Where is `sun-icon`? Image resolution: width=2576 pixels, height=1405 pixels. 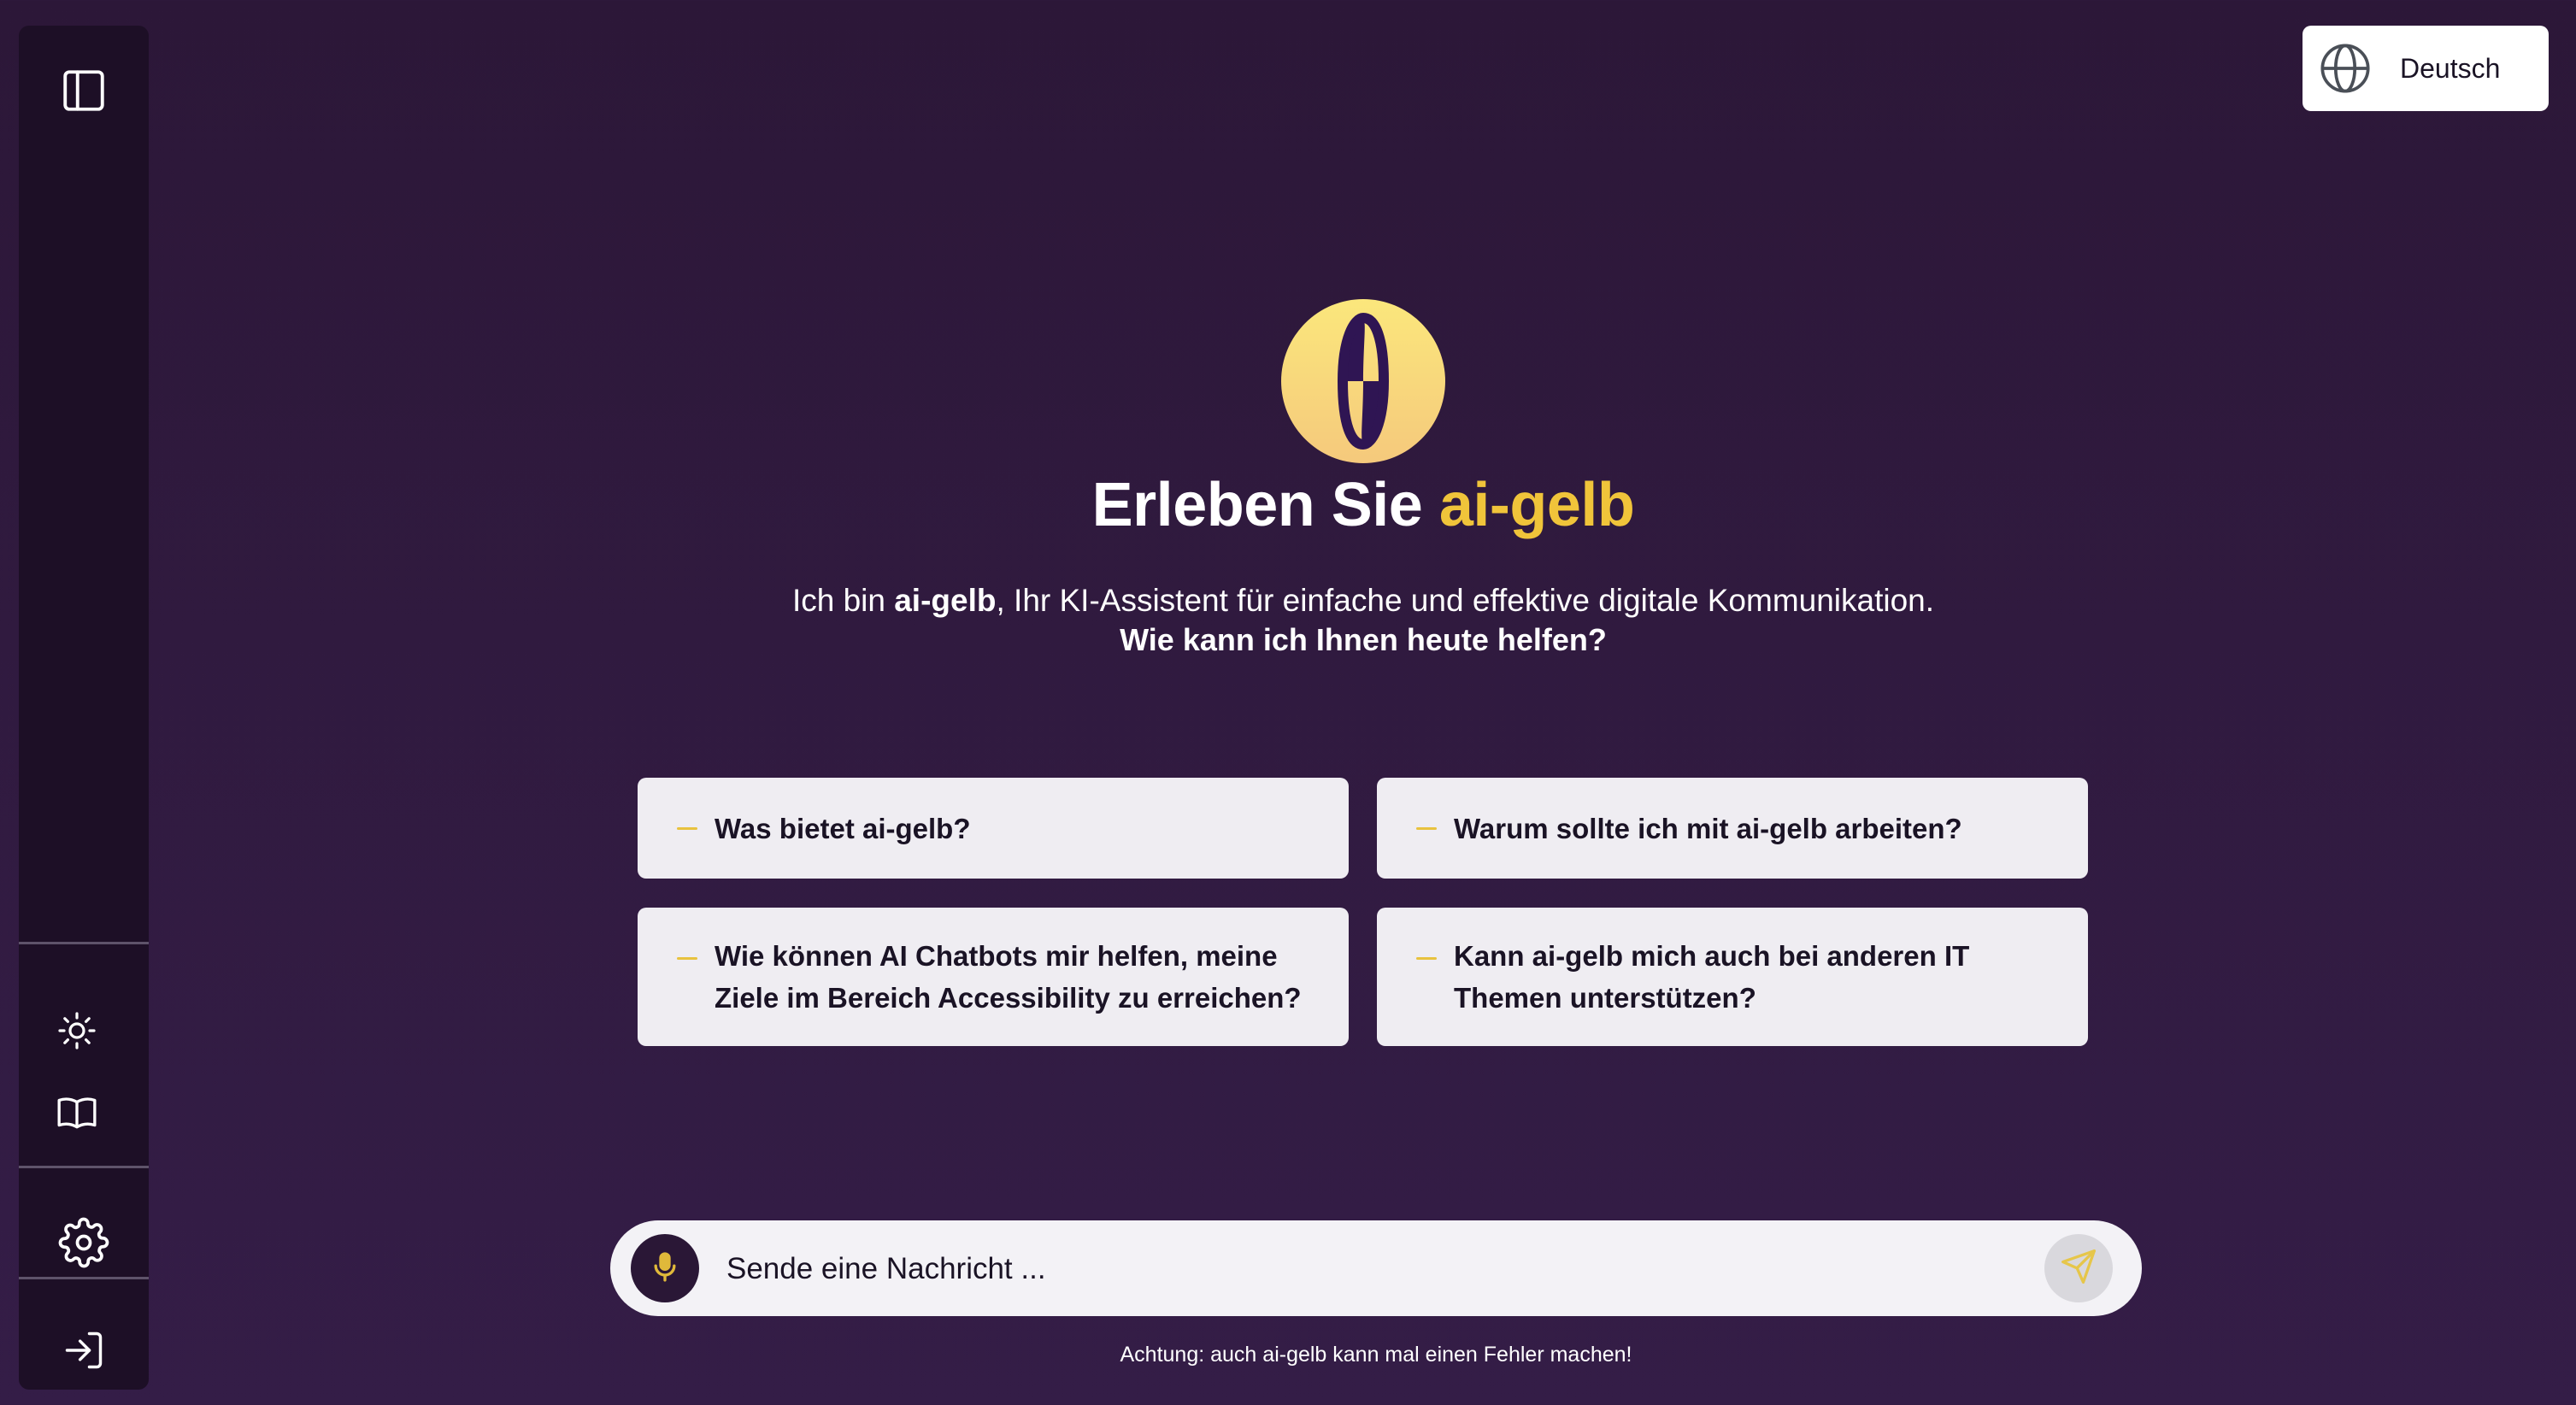
sun-icon is located at coordinates (76, 1030).